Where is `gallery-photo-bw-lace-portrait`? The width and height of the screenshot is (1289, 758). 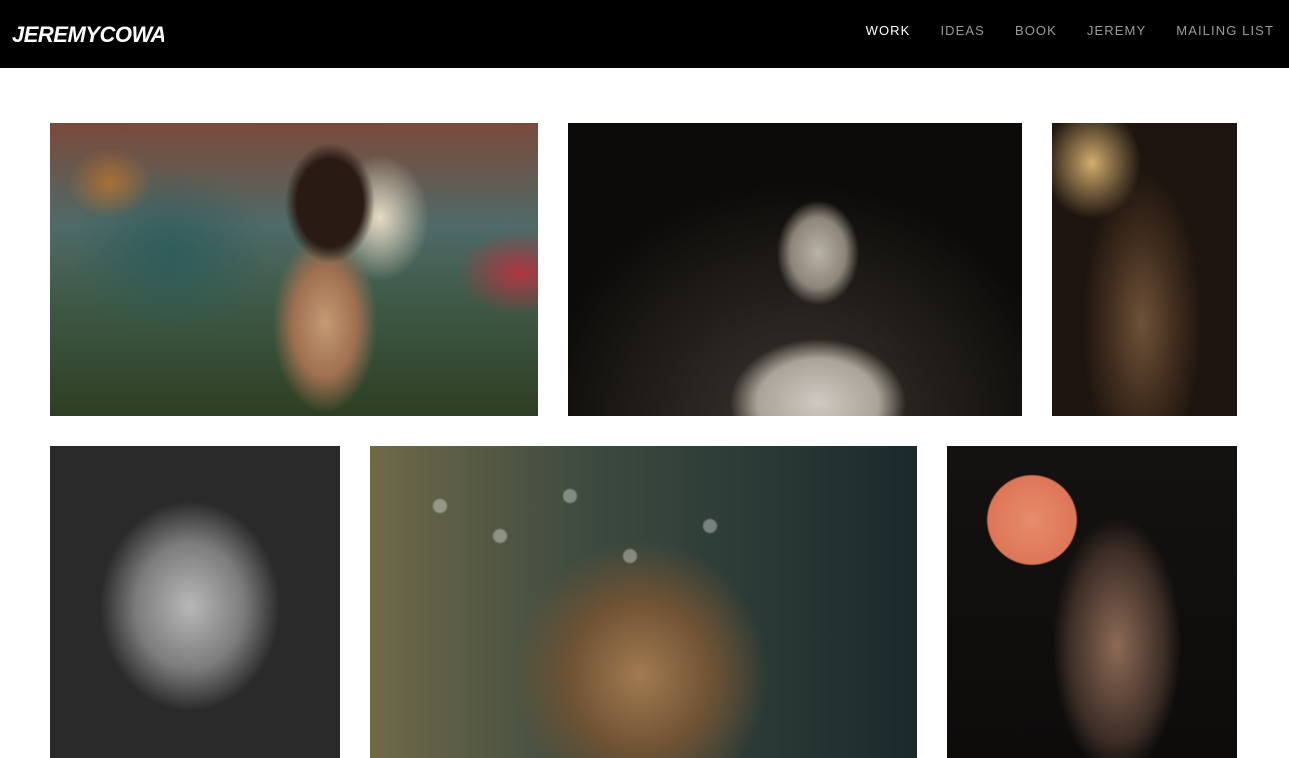
gallery-photo-bw-lace-portrait is located at coordinates (195, 602).